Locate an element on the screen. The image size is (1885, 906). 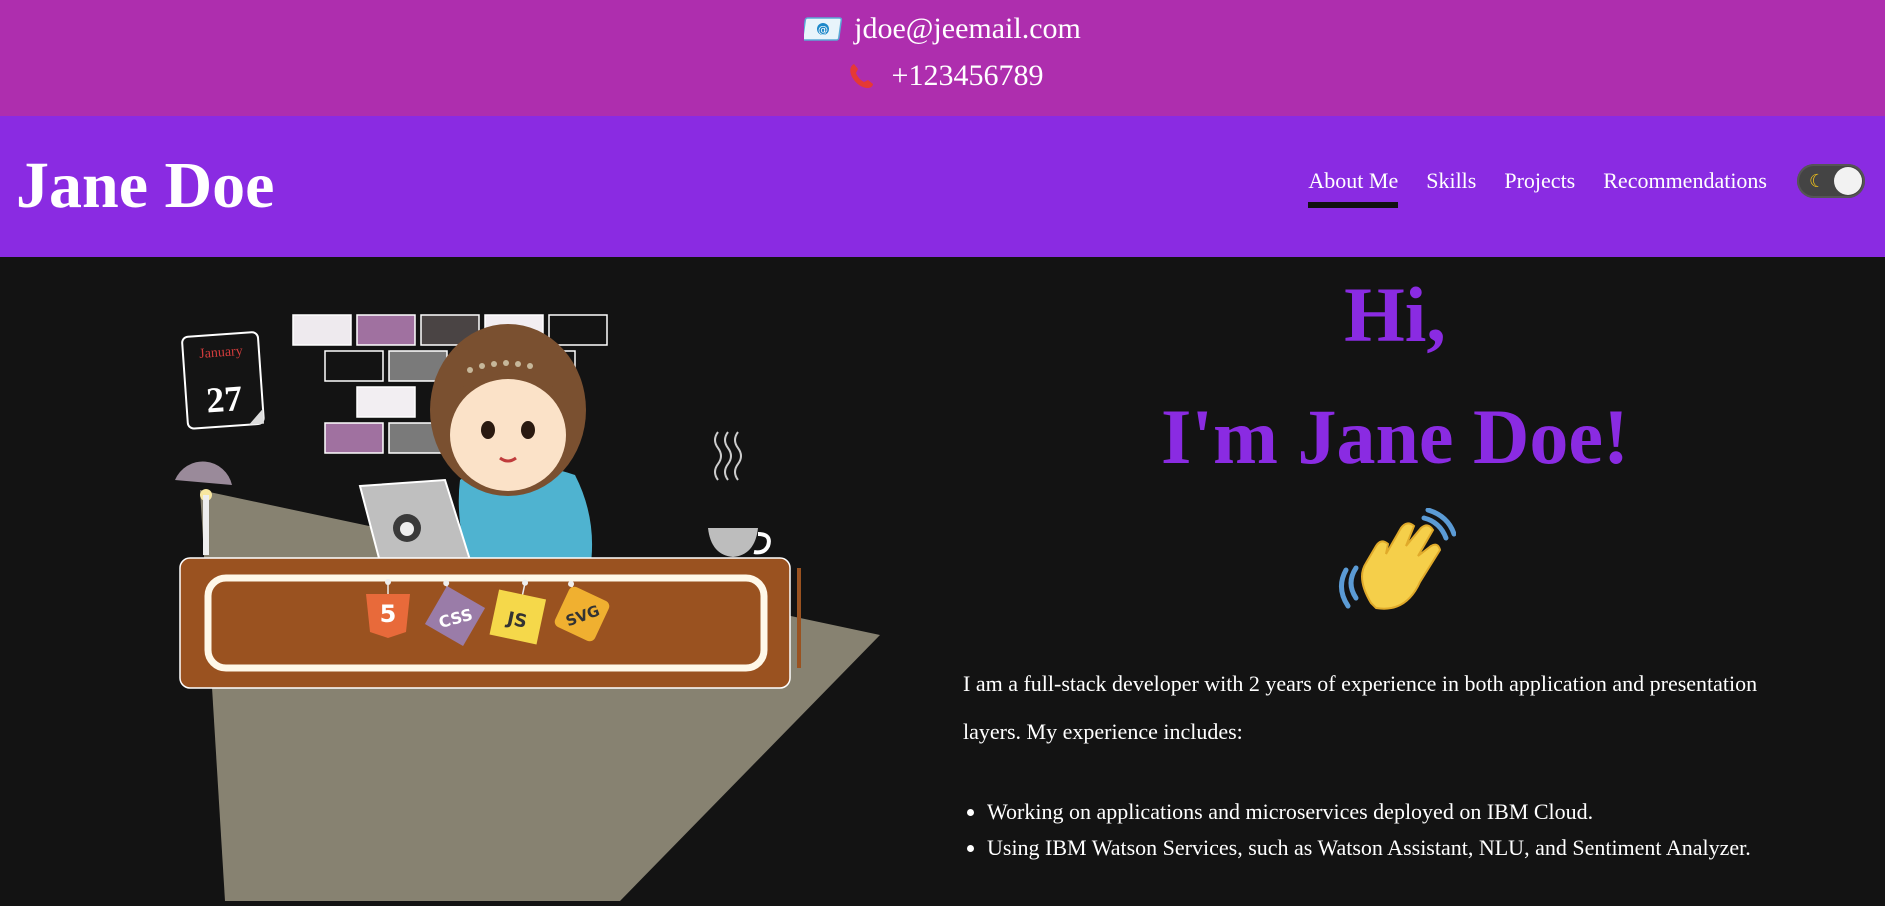
greeting-name: I'm Jane Doe! is located at coordinates (1395, 436).